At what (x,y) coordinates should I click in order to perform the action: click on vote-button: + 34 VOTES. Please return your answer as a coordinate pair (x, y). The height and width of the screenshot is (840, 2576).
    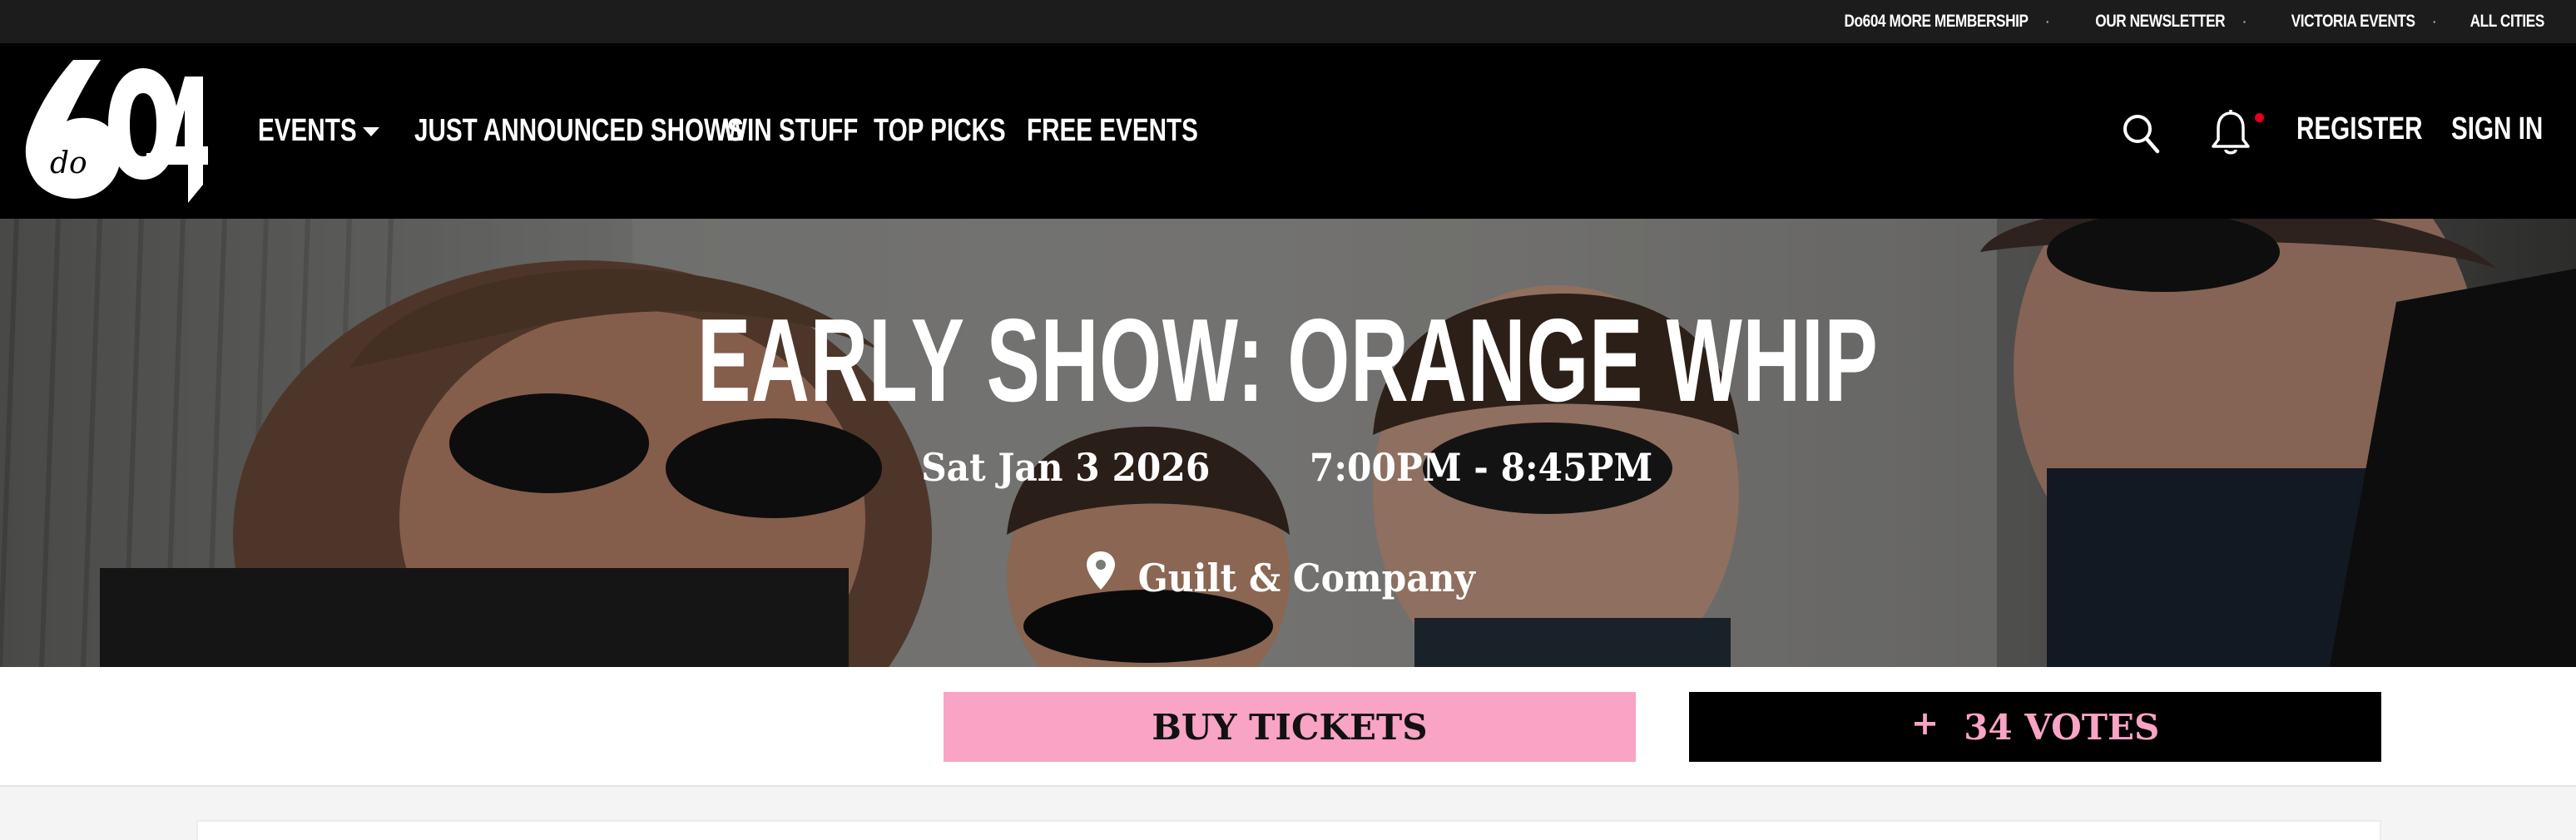
    Looking at the image, I should click on (2035, 727).